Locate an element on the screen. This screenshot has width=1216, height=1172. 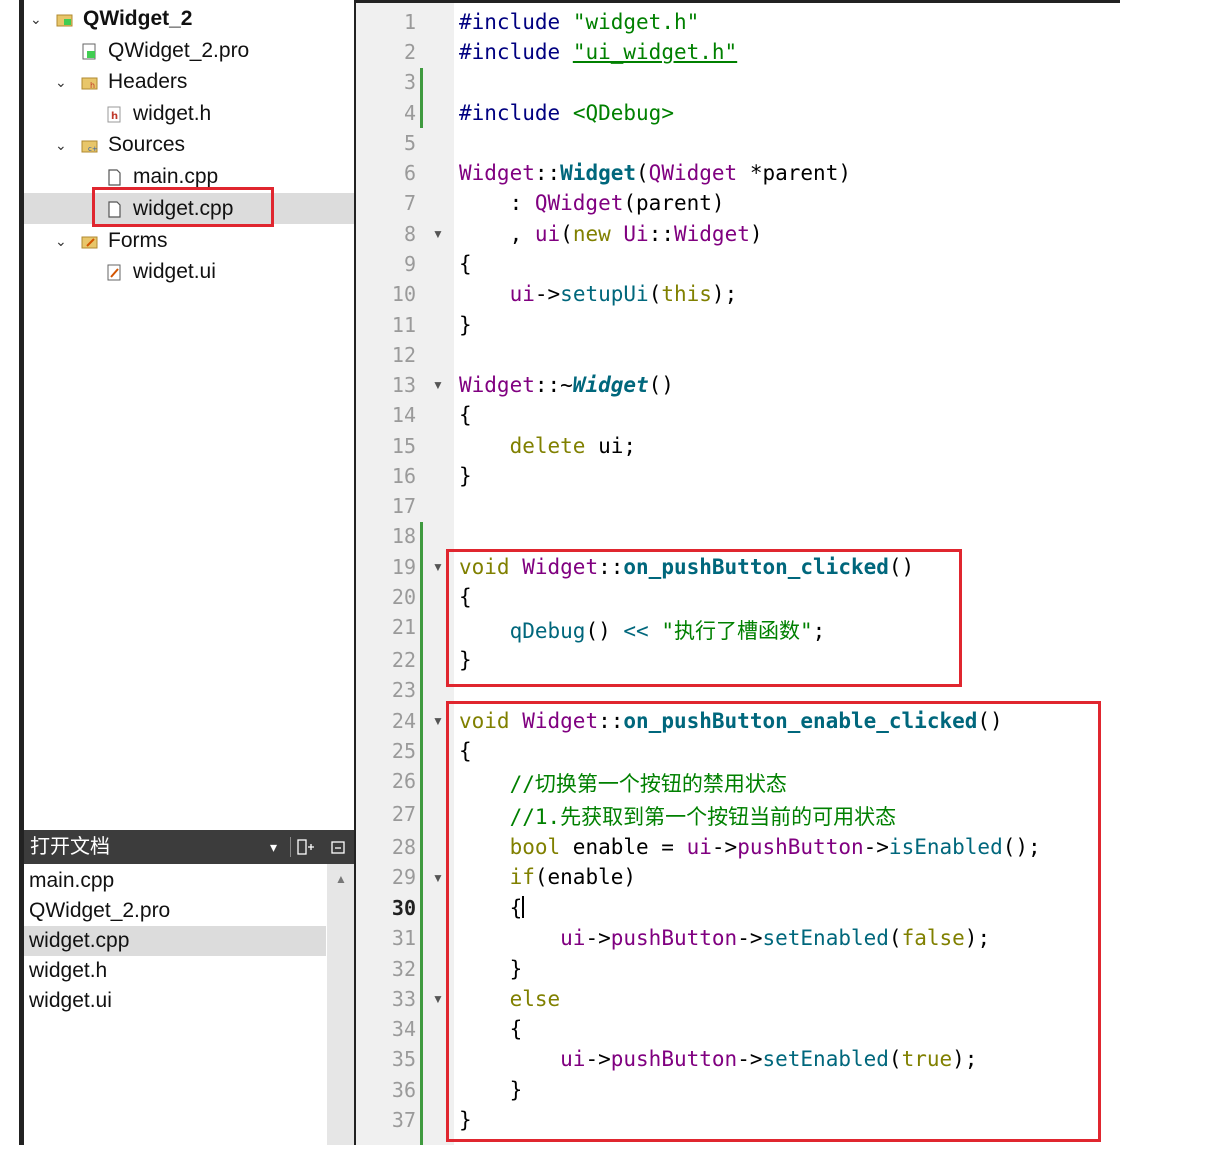
line-number: 20 is located at coordinates (403, 597).